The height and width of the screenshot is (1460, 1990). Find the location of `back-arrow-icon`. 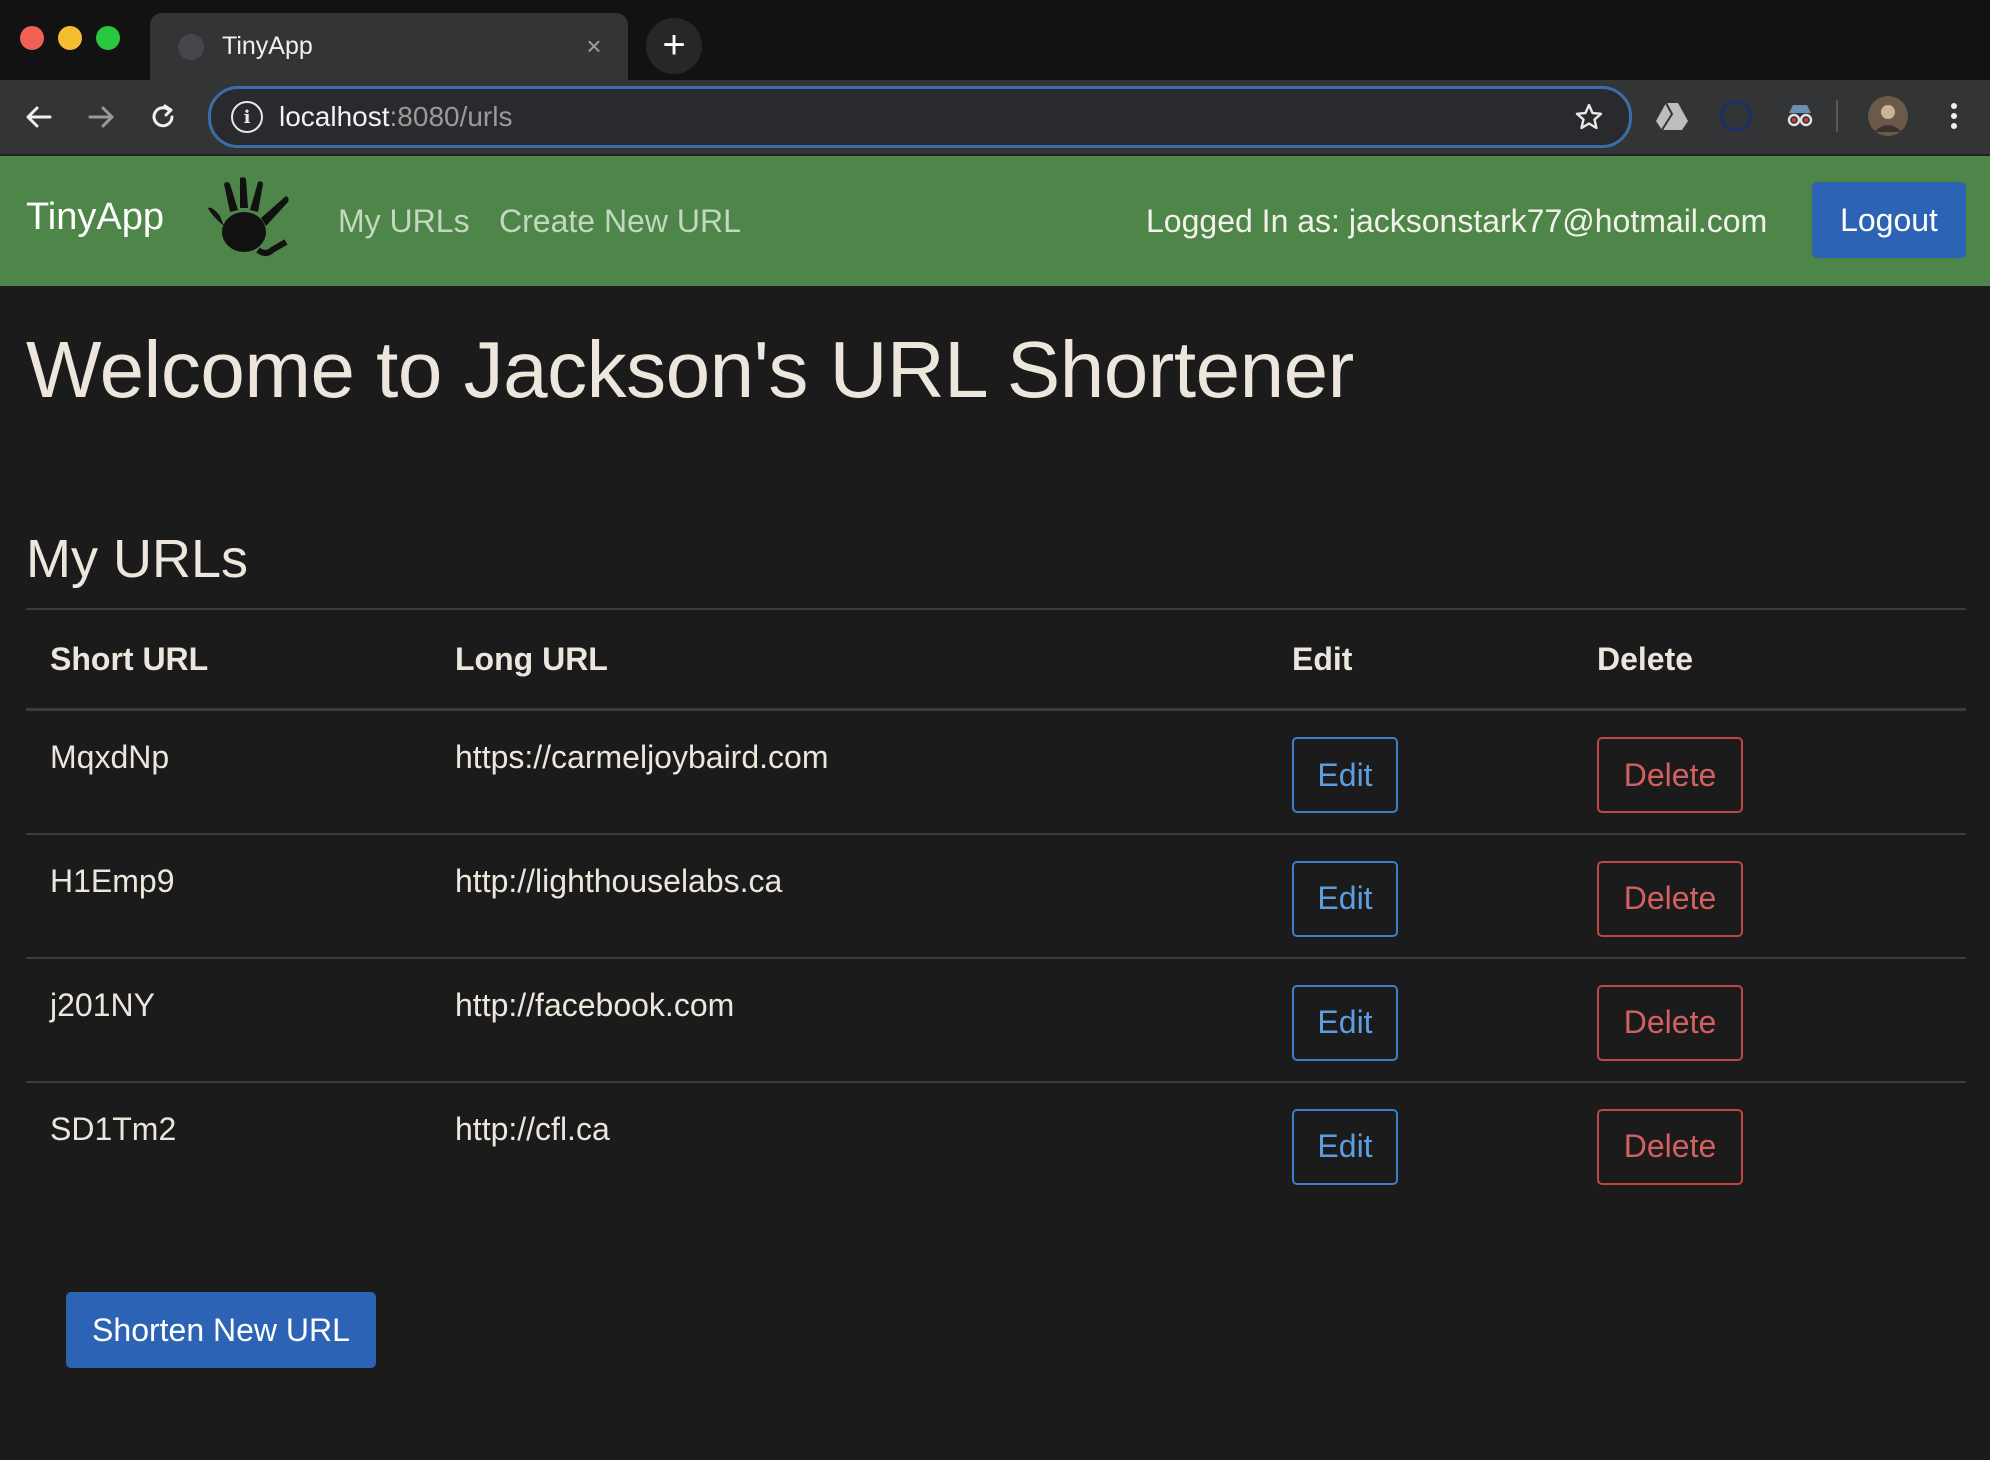

back-arrow-icon is located at coordinates (39, 117).